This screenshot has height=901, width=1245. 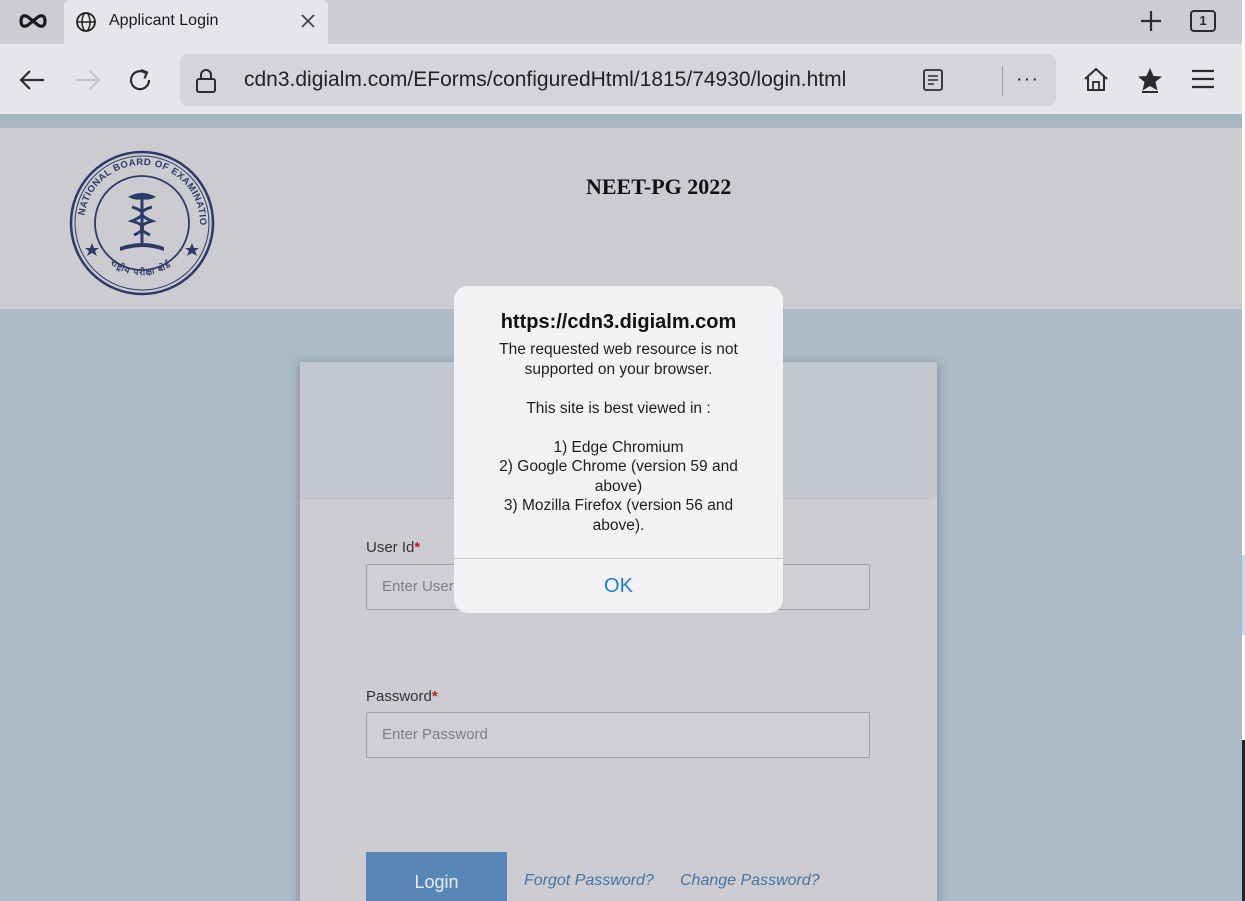 I want to click on dialog-ok-button: OK, so click(x=618, y=586).